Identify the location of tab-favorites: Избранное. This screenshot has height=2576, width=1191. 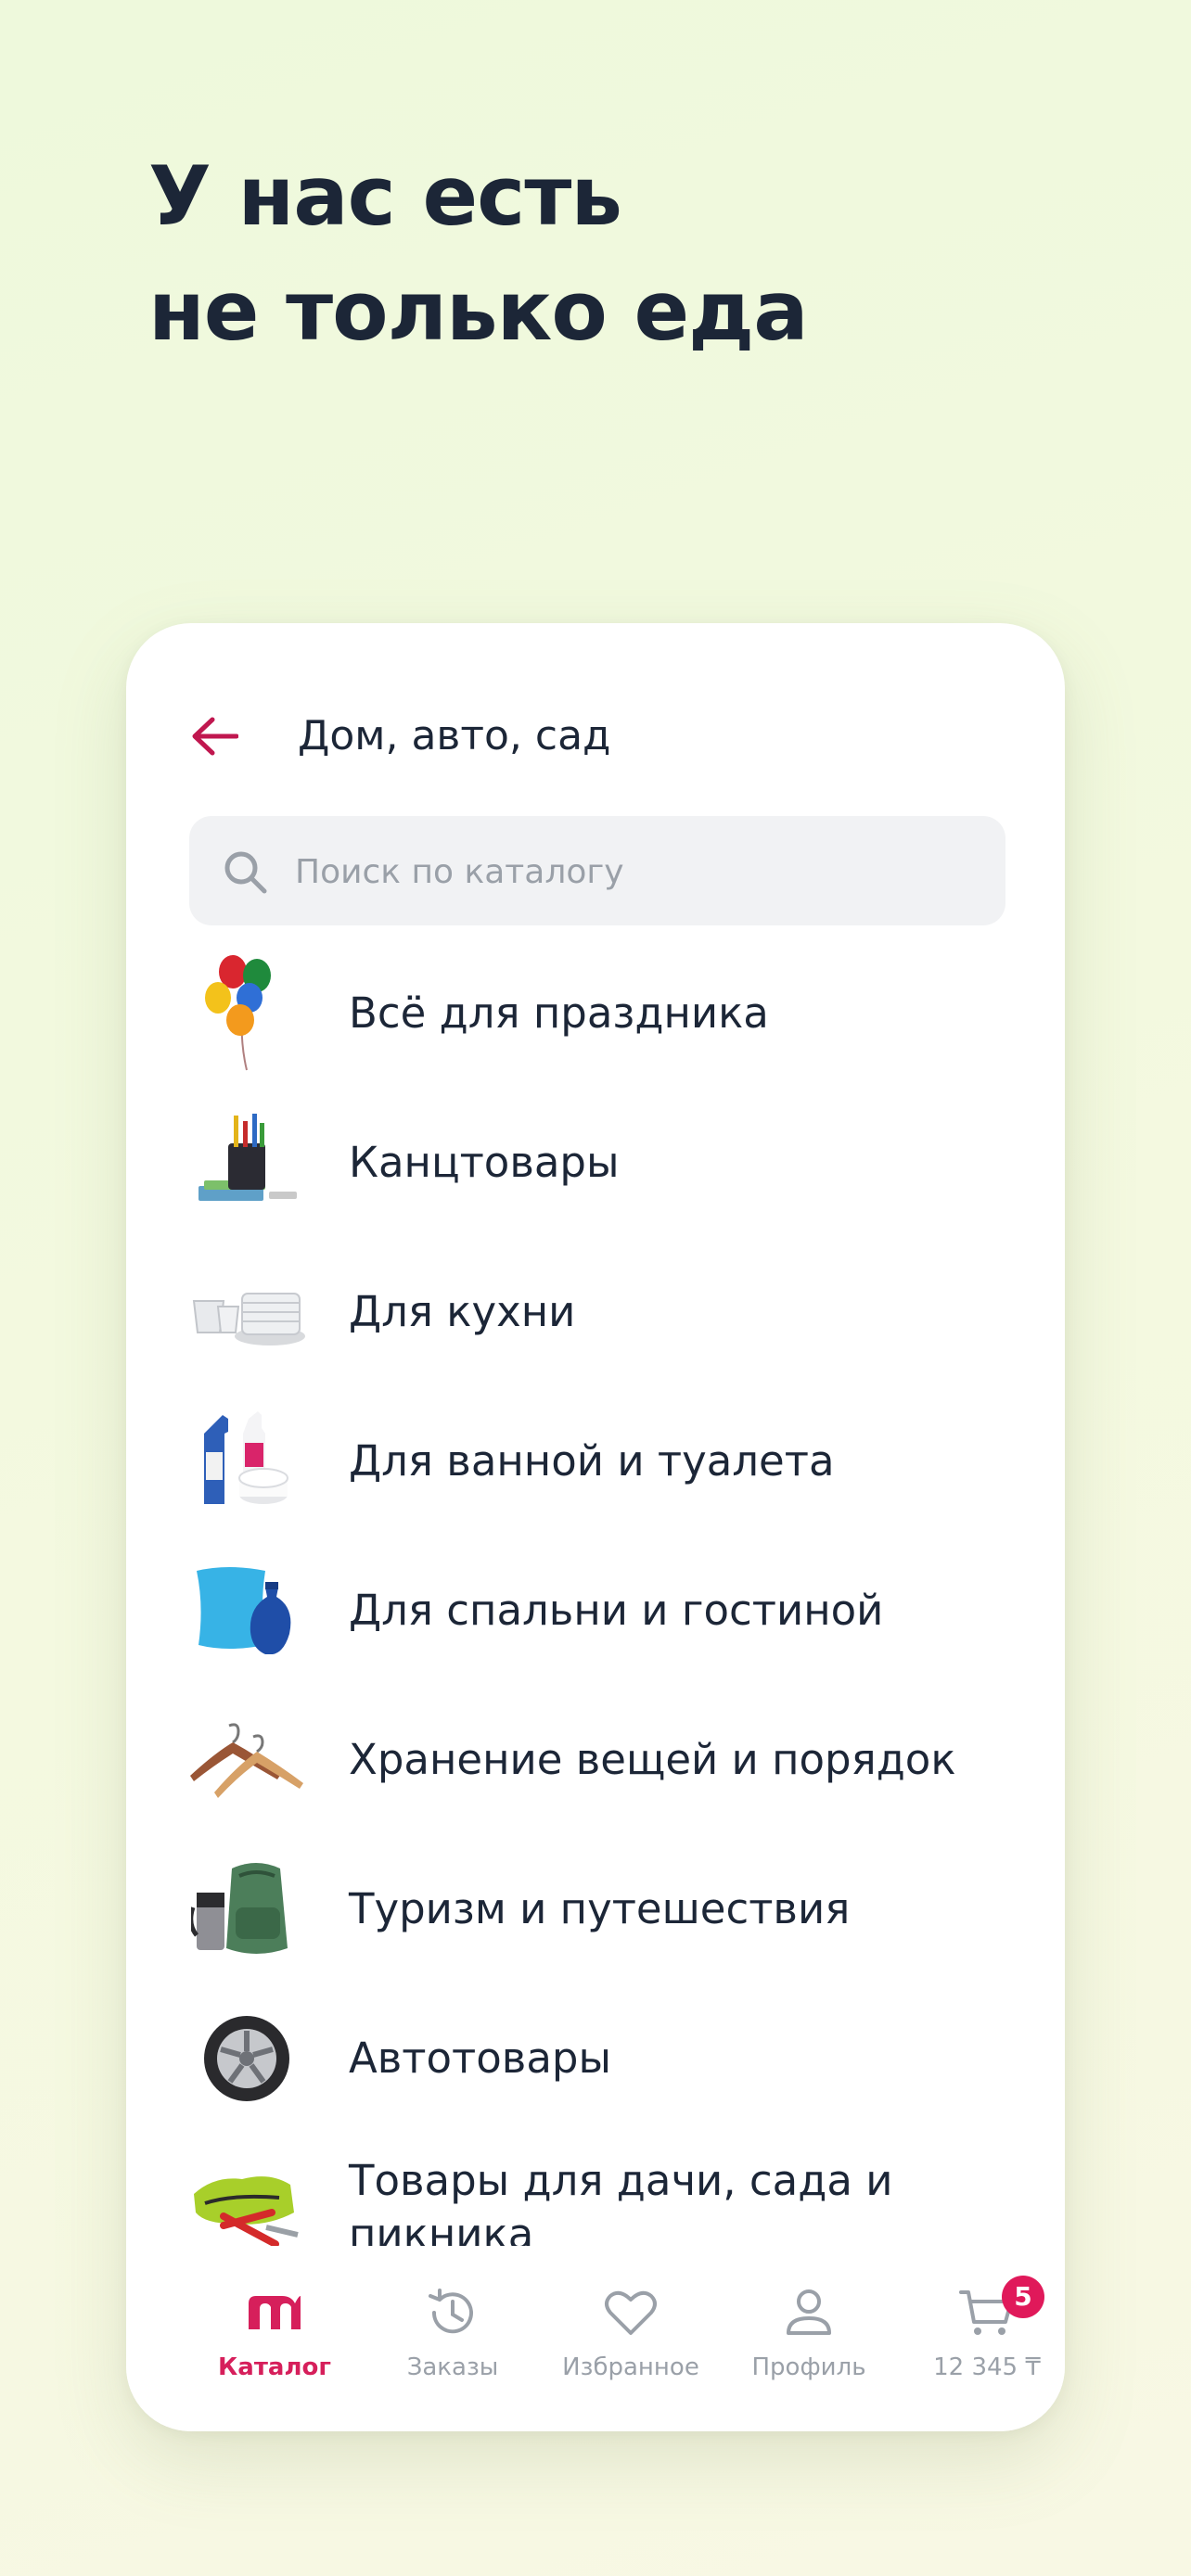
(631, 2348).